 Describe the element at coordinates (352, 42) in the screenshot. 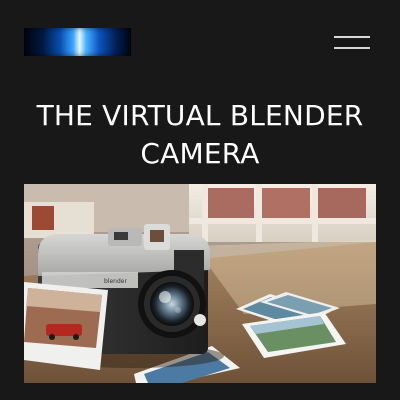

I see `hamburger-menu-button` at that location.